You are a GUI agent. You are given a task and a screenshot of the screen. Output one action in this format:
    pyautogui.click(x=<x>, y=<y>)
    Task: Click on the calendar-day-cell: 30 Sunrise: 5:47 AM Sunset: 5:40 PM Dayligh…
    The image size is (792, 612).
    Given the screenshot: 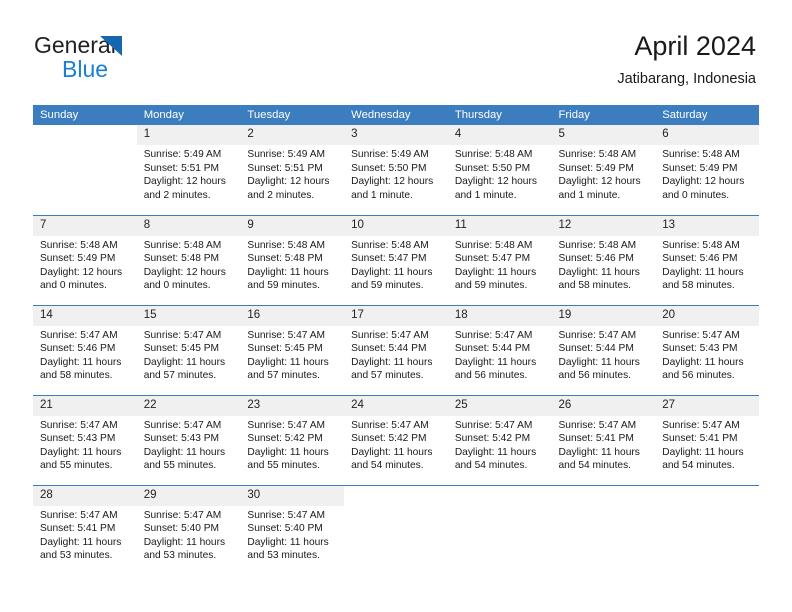 What is the action you would take?
    pyautogui.click(x=292, y=529)
    